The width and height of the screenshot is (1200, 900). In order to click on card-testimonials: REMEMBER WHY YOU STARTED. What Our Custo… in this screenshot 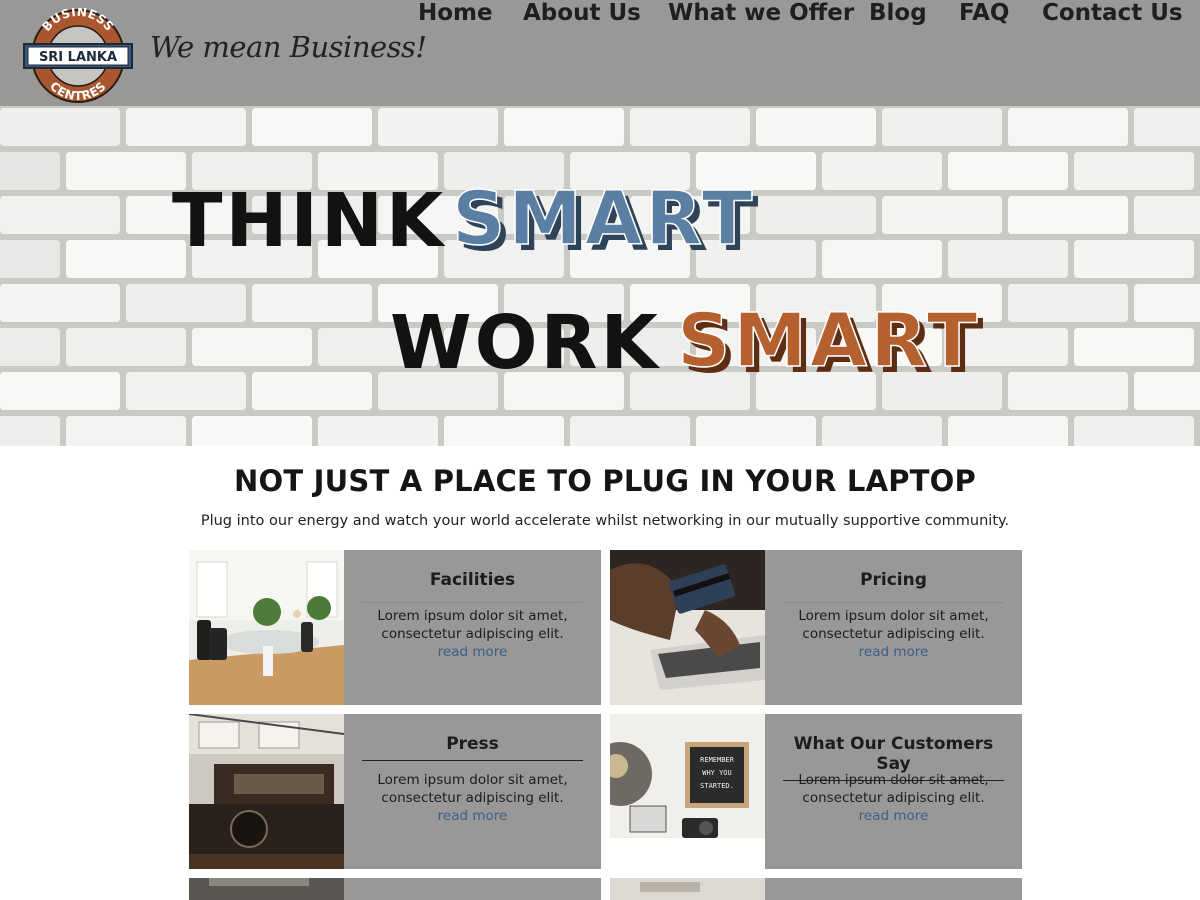, I will do `click(816, 791)`.